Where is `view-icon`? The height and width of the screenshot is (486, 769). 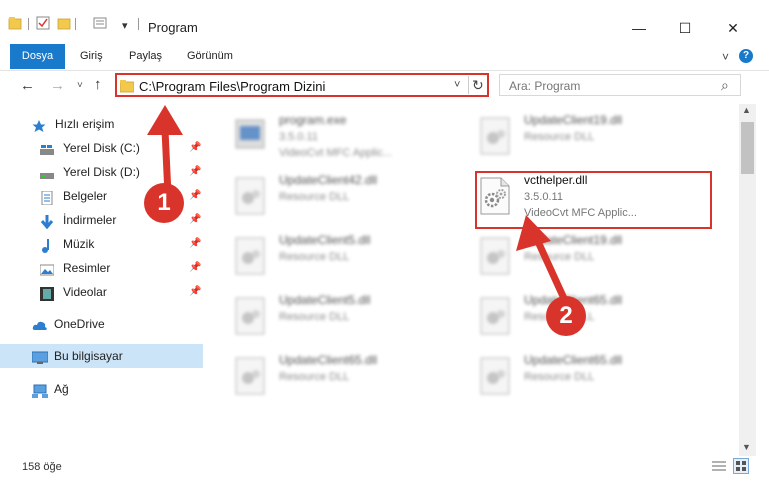 view-icon is located at coordinates (100, 23).